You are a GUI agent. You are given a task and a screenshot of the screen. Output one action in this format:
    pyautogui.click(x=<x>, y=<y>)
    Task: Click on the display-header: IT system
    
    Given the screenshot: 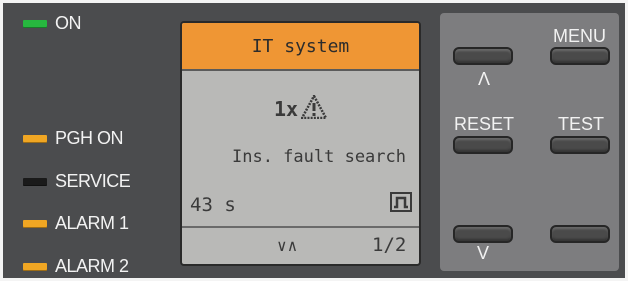 What is the action you would take?
    pyautogui.click(x=300, y=47)
    